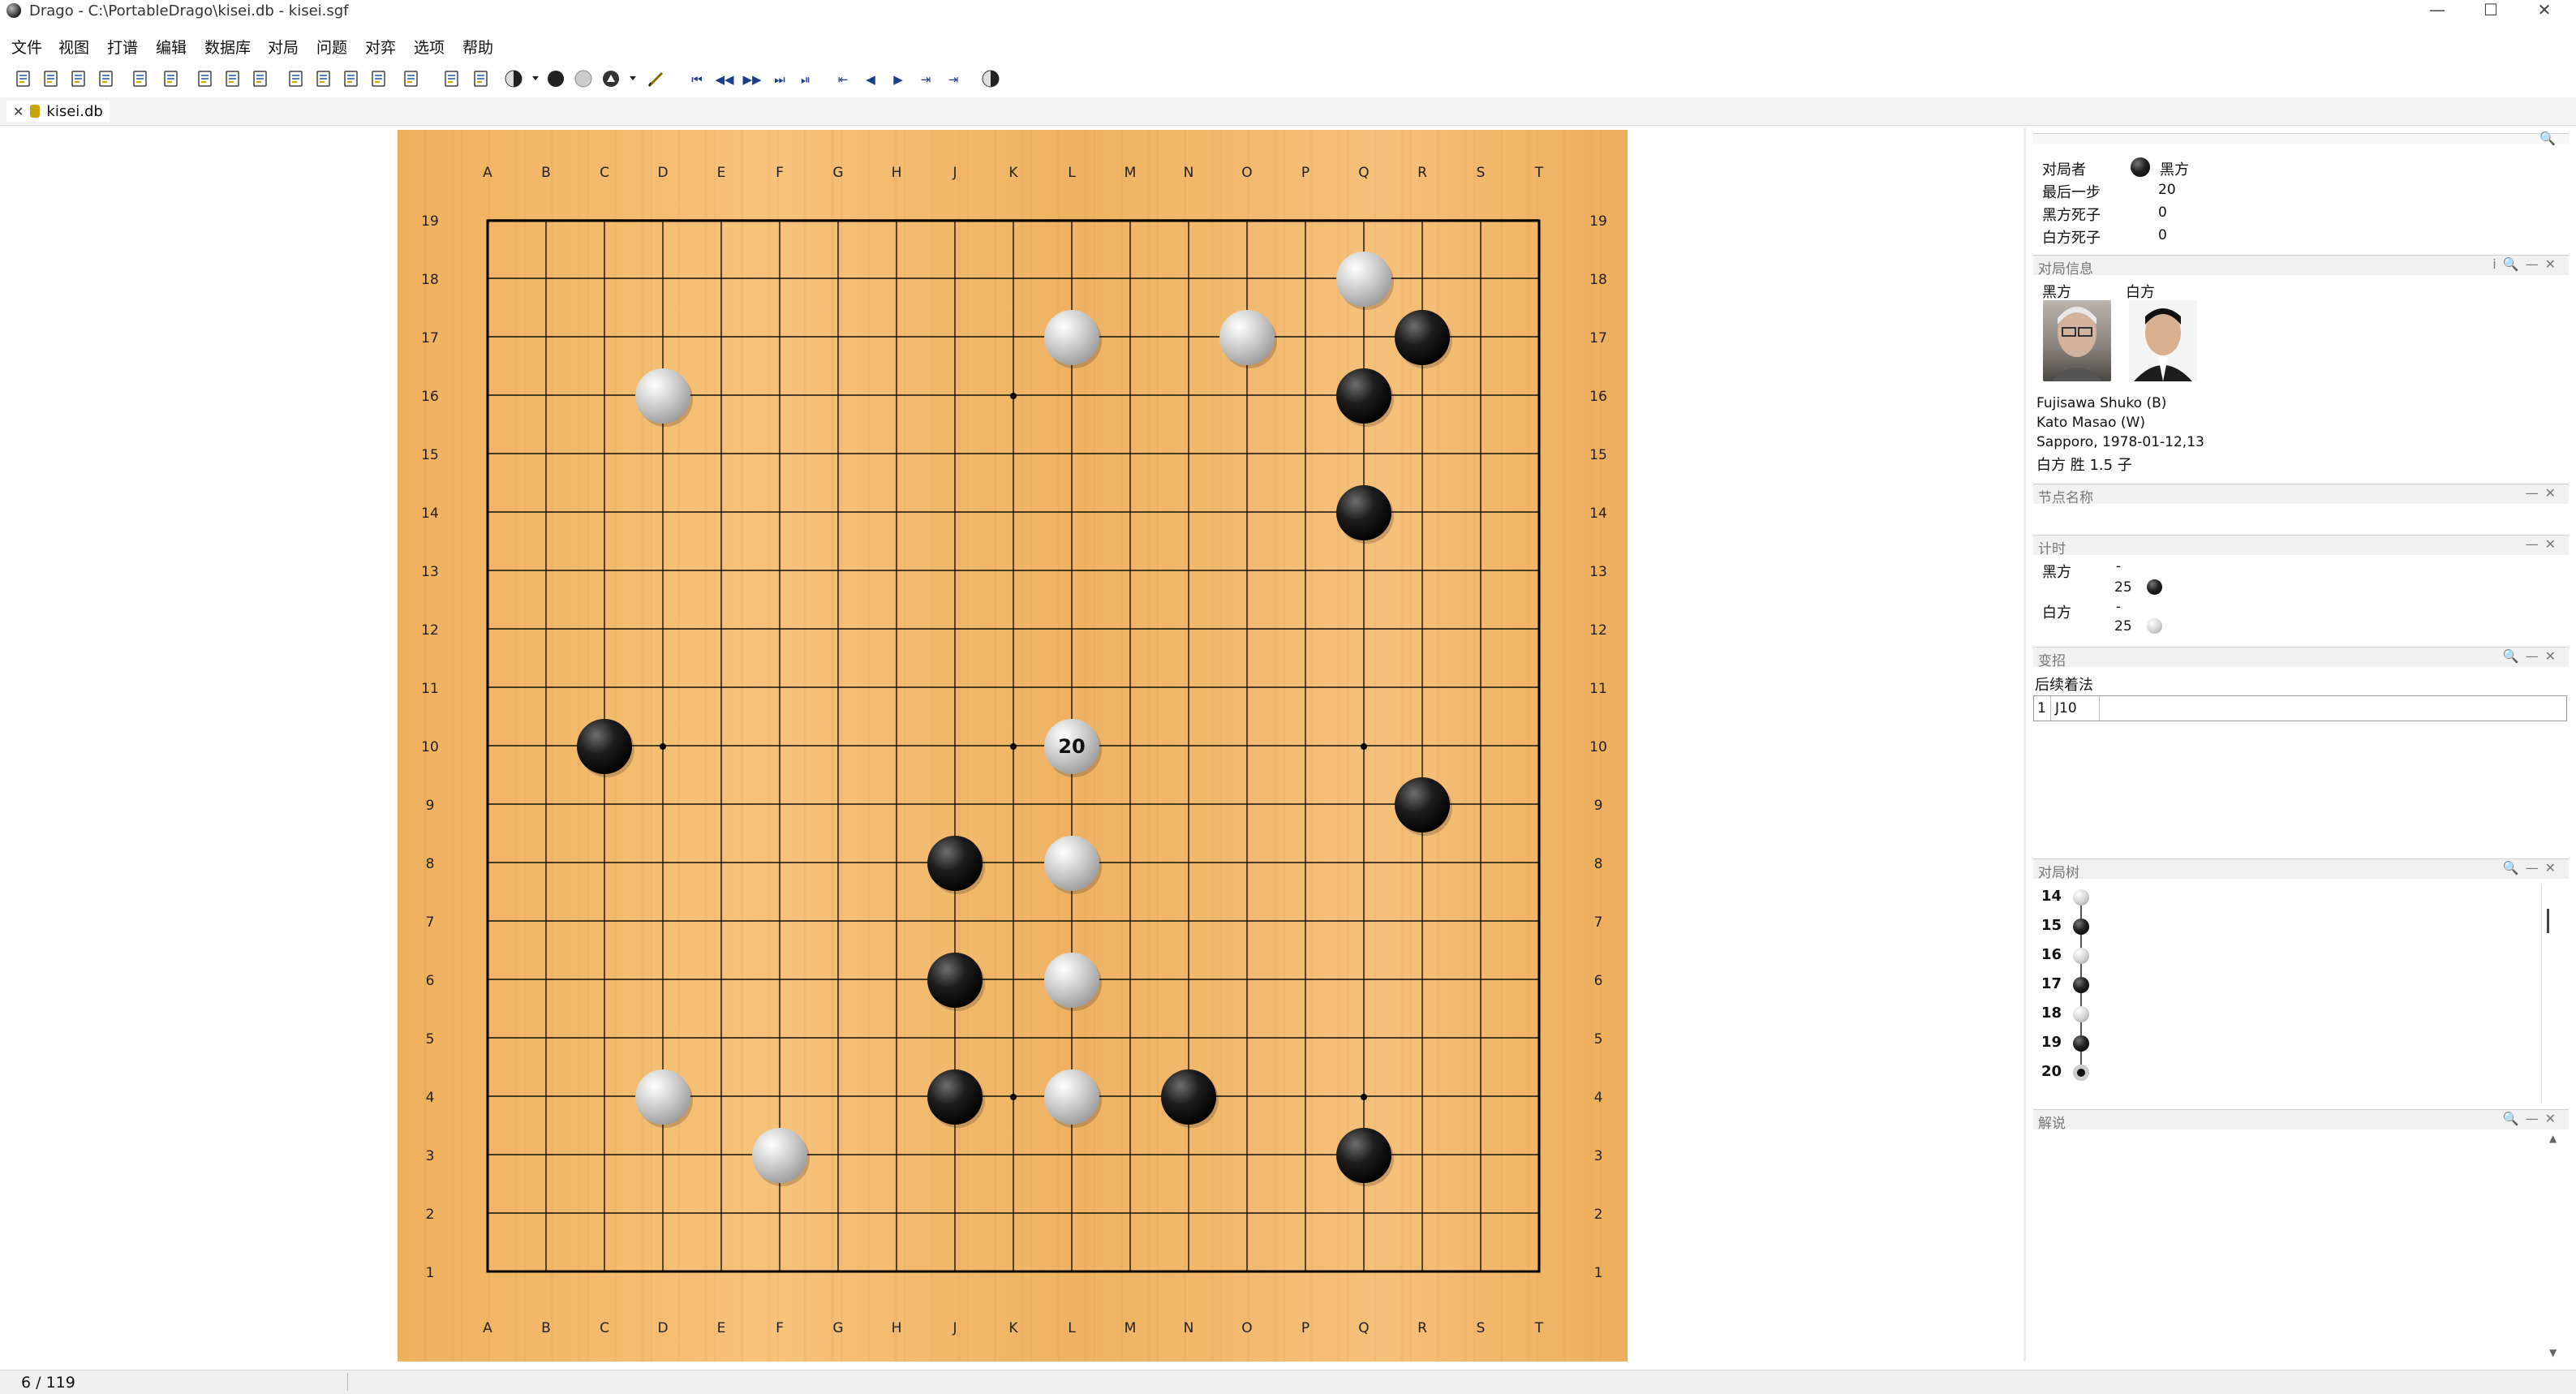 The height and width of the screenshot is (1394, 2576). Describe the element at coordinates (555, 79) in the screenshot. I see `black-stone-icon` at that location.